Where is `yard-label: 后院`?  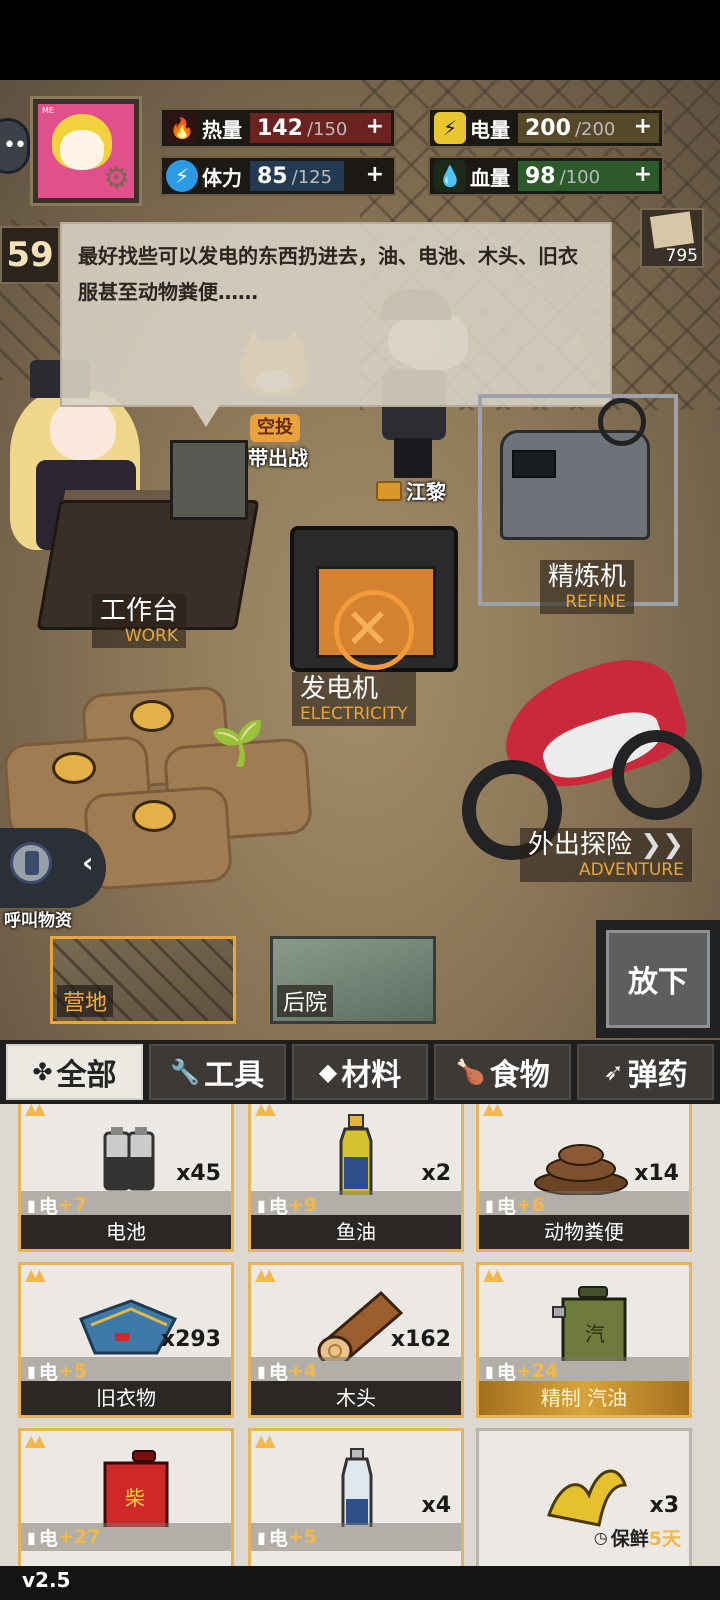
yard-label: 后院 is located at coordinates (305, 1001).